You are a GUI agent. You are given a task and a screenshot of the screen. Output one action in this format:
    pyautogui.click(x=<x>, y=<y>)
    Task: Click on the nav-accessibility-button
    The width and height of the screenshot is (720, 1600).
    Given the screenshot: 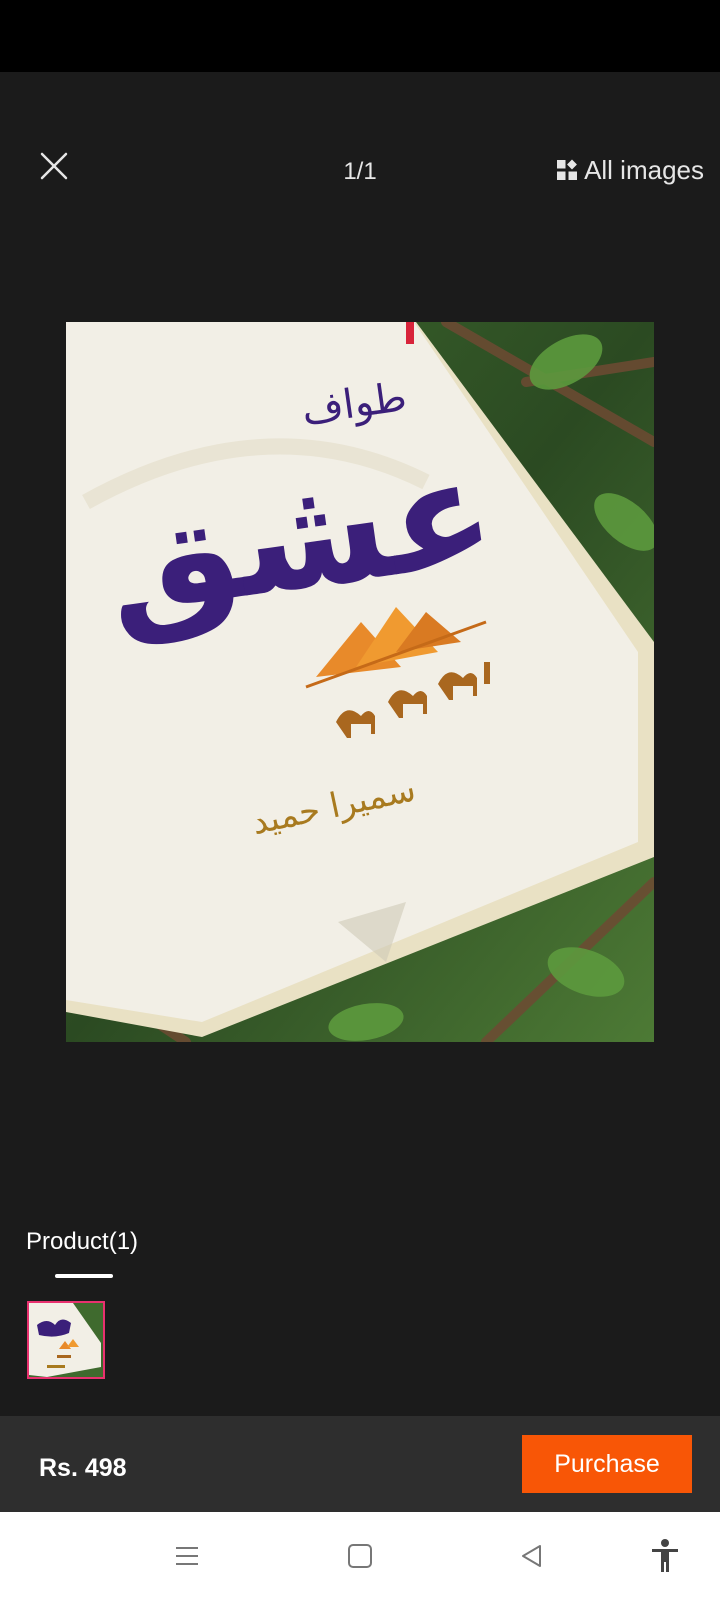 What is the action you would take?
    pyautogui.click(x=665, y=1556)
    